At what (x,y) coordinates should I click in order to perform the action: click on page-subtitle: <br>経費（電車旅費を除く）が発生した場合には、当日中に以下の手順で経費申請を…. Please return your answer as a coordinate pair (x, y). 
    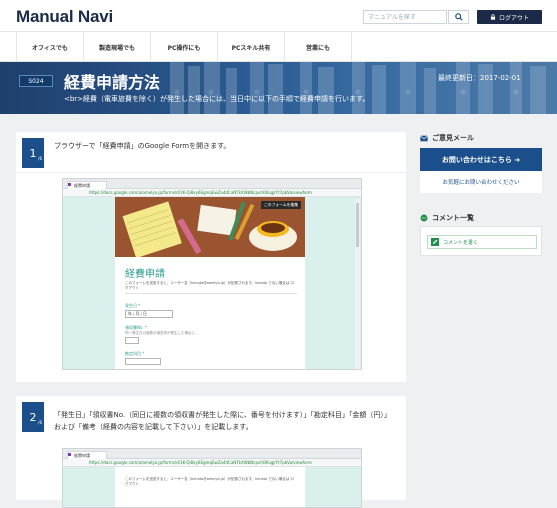
    Looking at the image, I should click on (217, 99).